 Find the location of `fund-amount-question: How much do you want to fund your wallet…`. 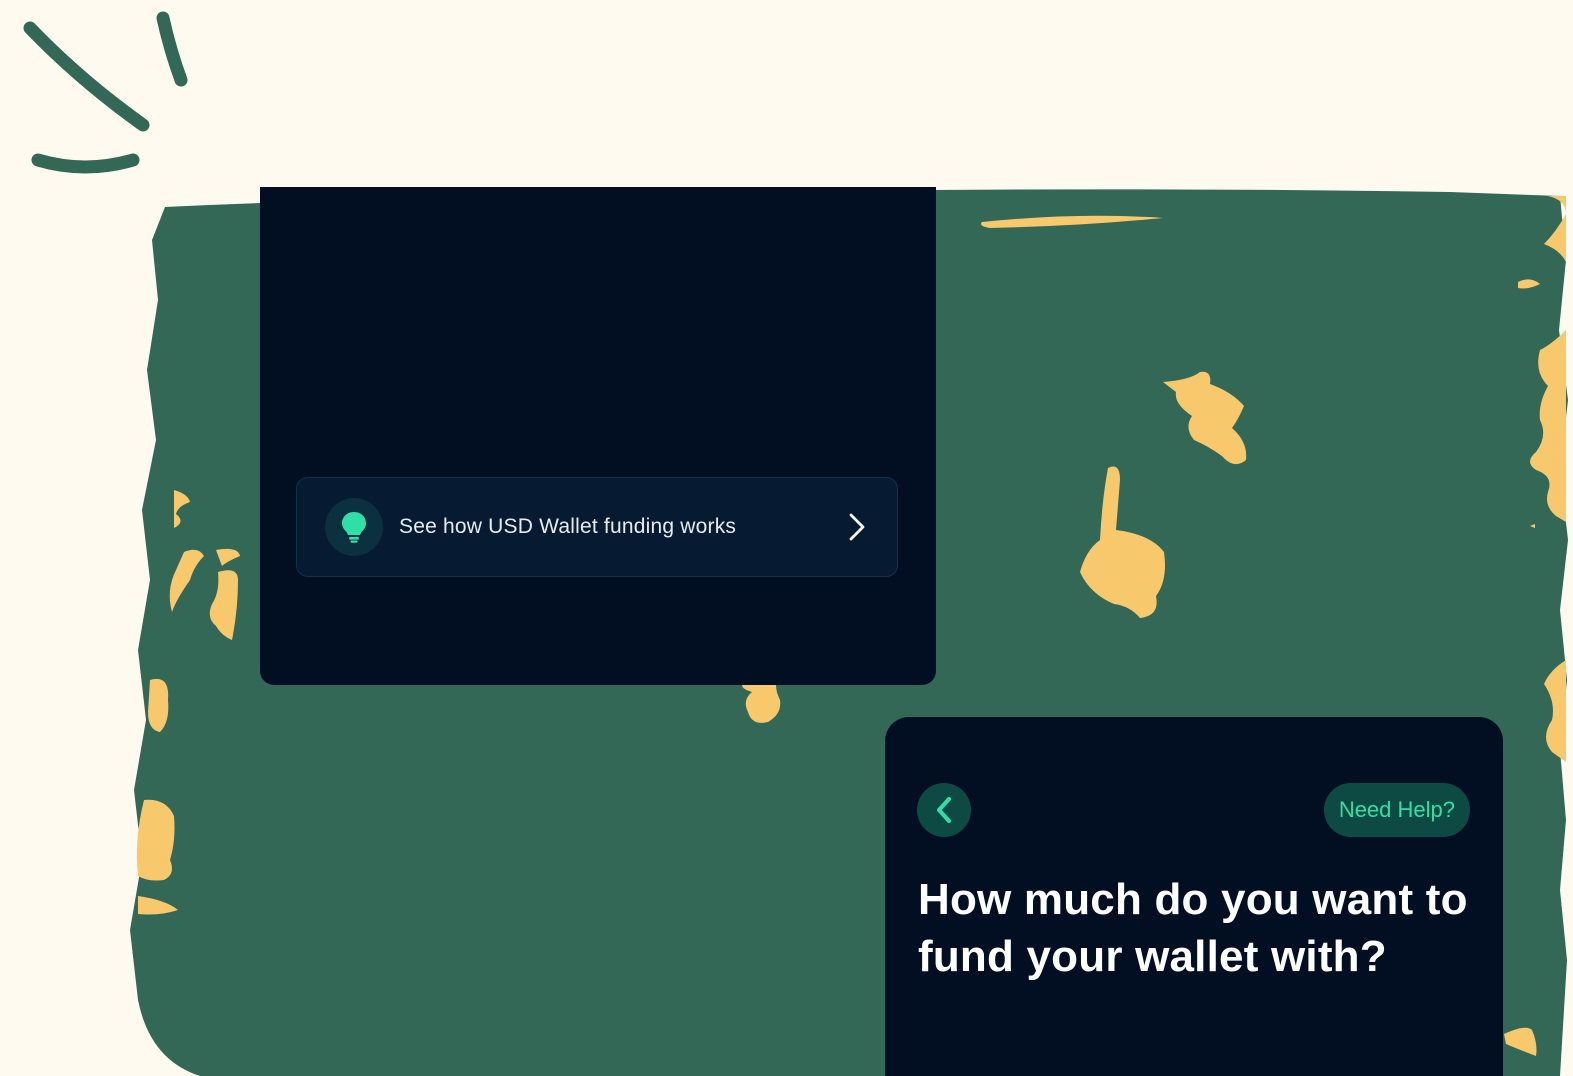

fund-amount-question: How much do you want to fund your wallet… is located at coordinates (1193, 928).